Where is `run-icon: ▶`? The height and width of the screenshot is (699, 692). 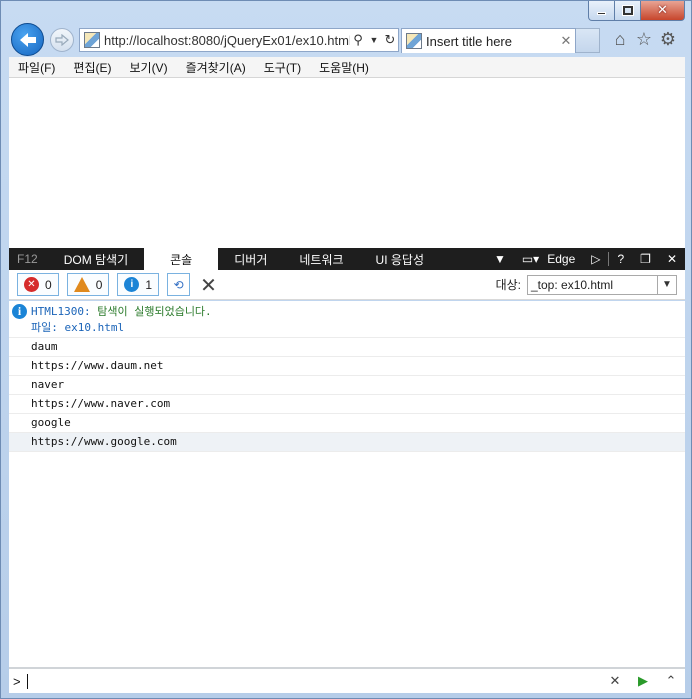
run-icon: ▶ is located at coordinates (643, 681).